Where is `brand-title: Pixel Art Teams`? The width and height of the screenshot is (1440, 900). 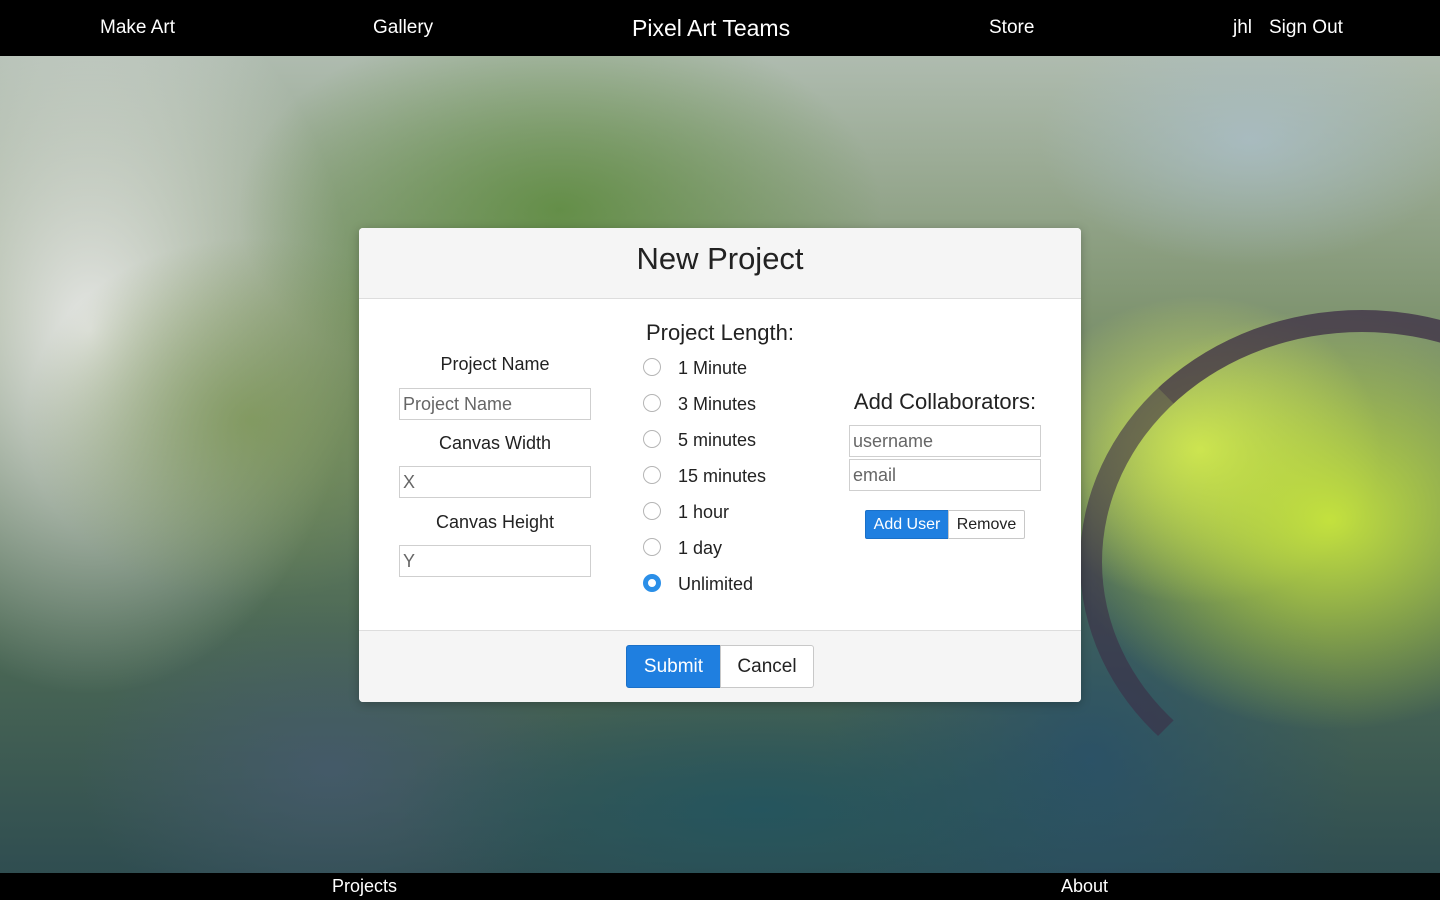 brand-title: Pixel Art Teams is located at coordinates (711, 28).